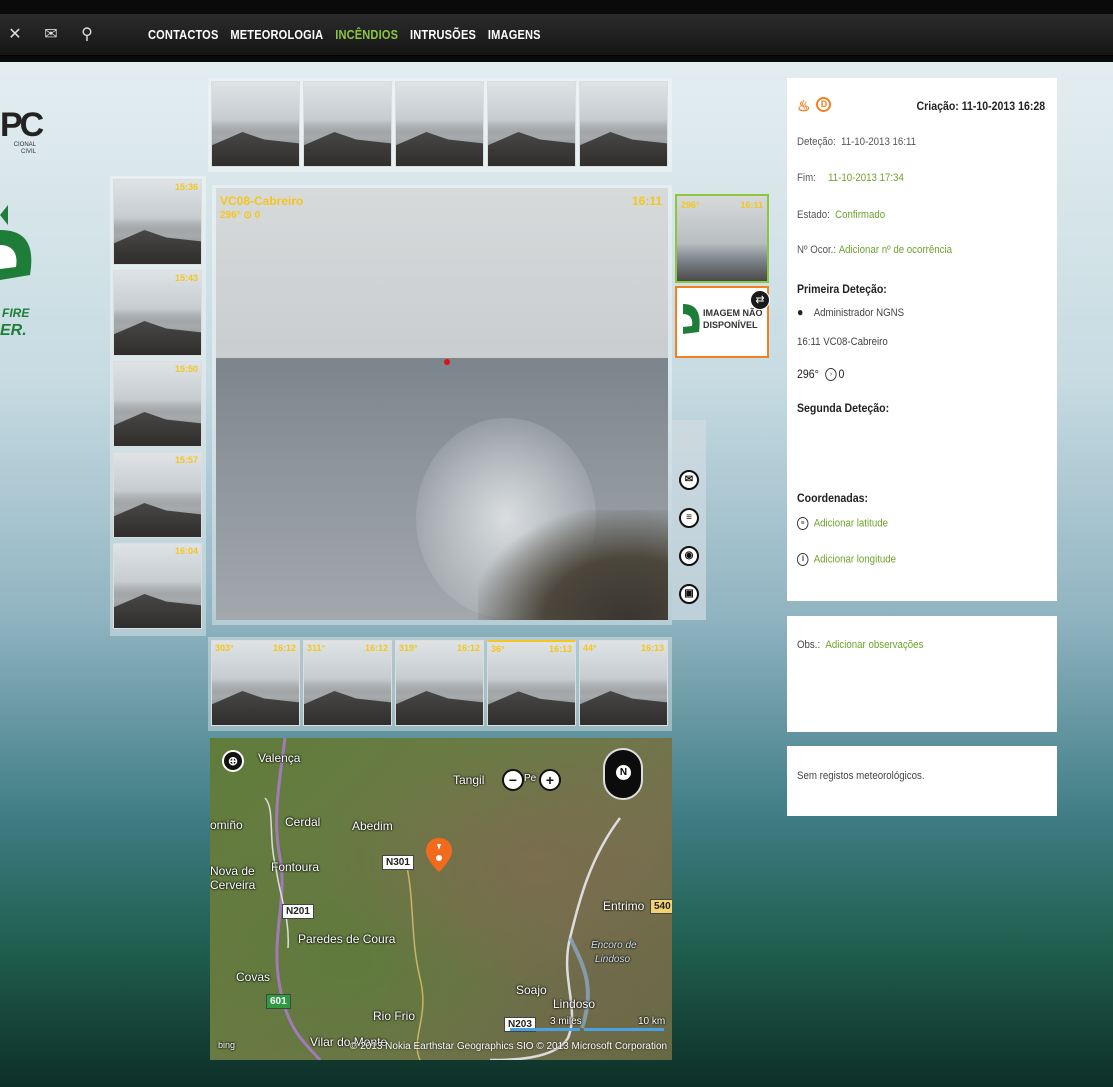  Describe the element at coordinates (817, 250) in the screenshot. I see `occurrence-label: Nº Ocor.:` at that location.